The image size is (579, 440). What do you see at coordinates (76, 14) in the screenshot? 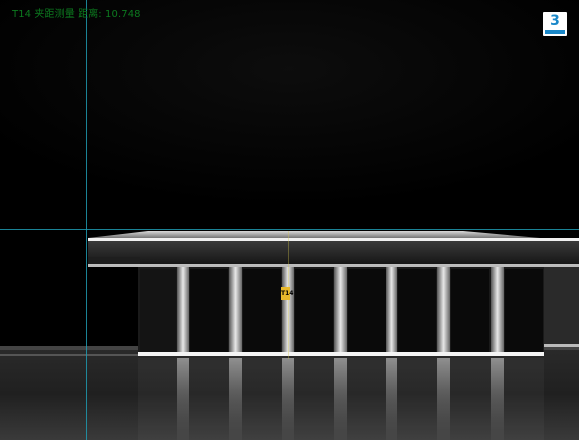
I see `measurement-readout: T14 夹距测量 距离: 10.748` at bounding box center [76, 14].